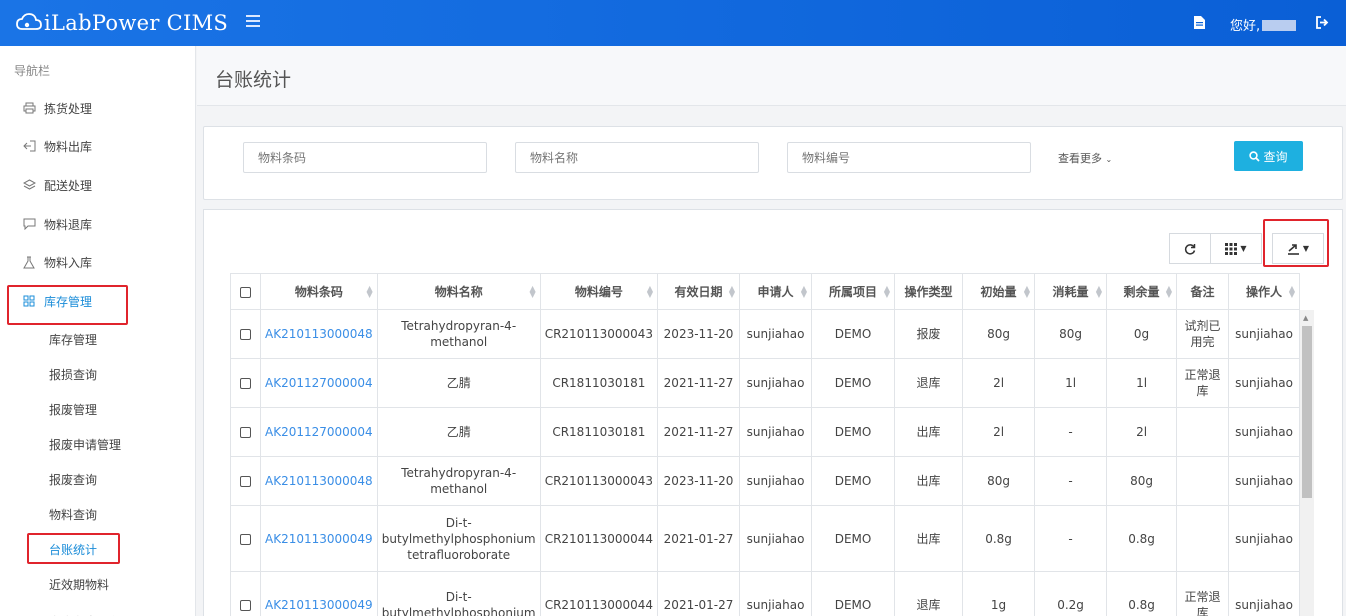 This screenshot has width=1346, height=616. Describe the element at coordinates (999, 291) in the screenshot. I see `col-header-initial: 初始量 ▲ ▼` at that location.